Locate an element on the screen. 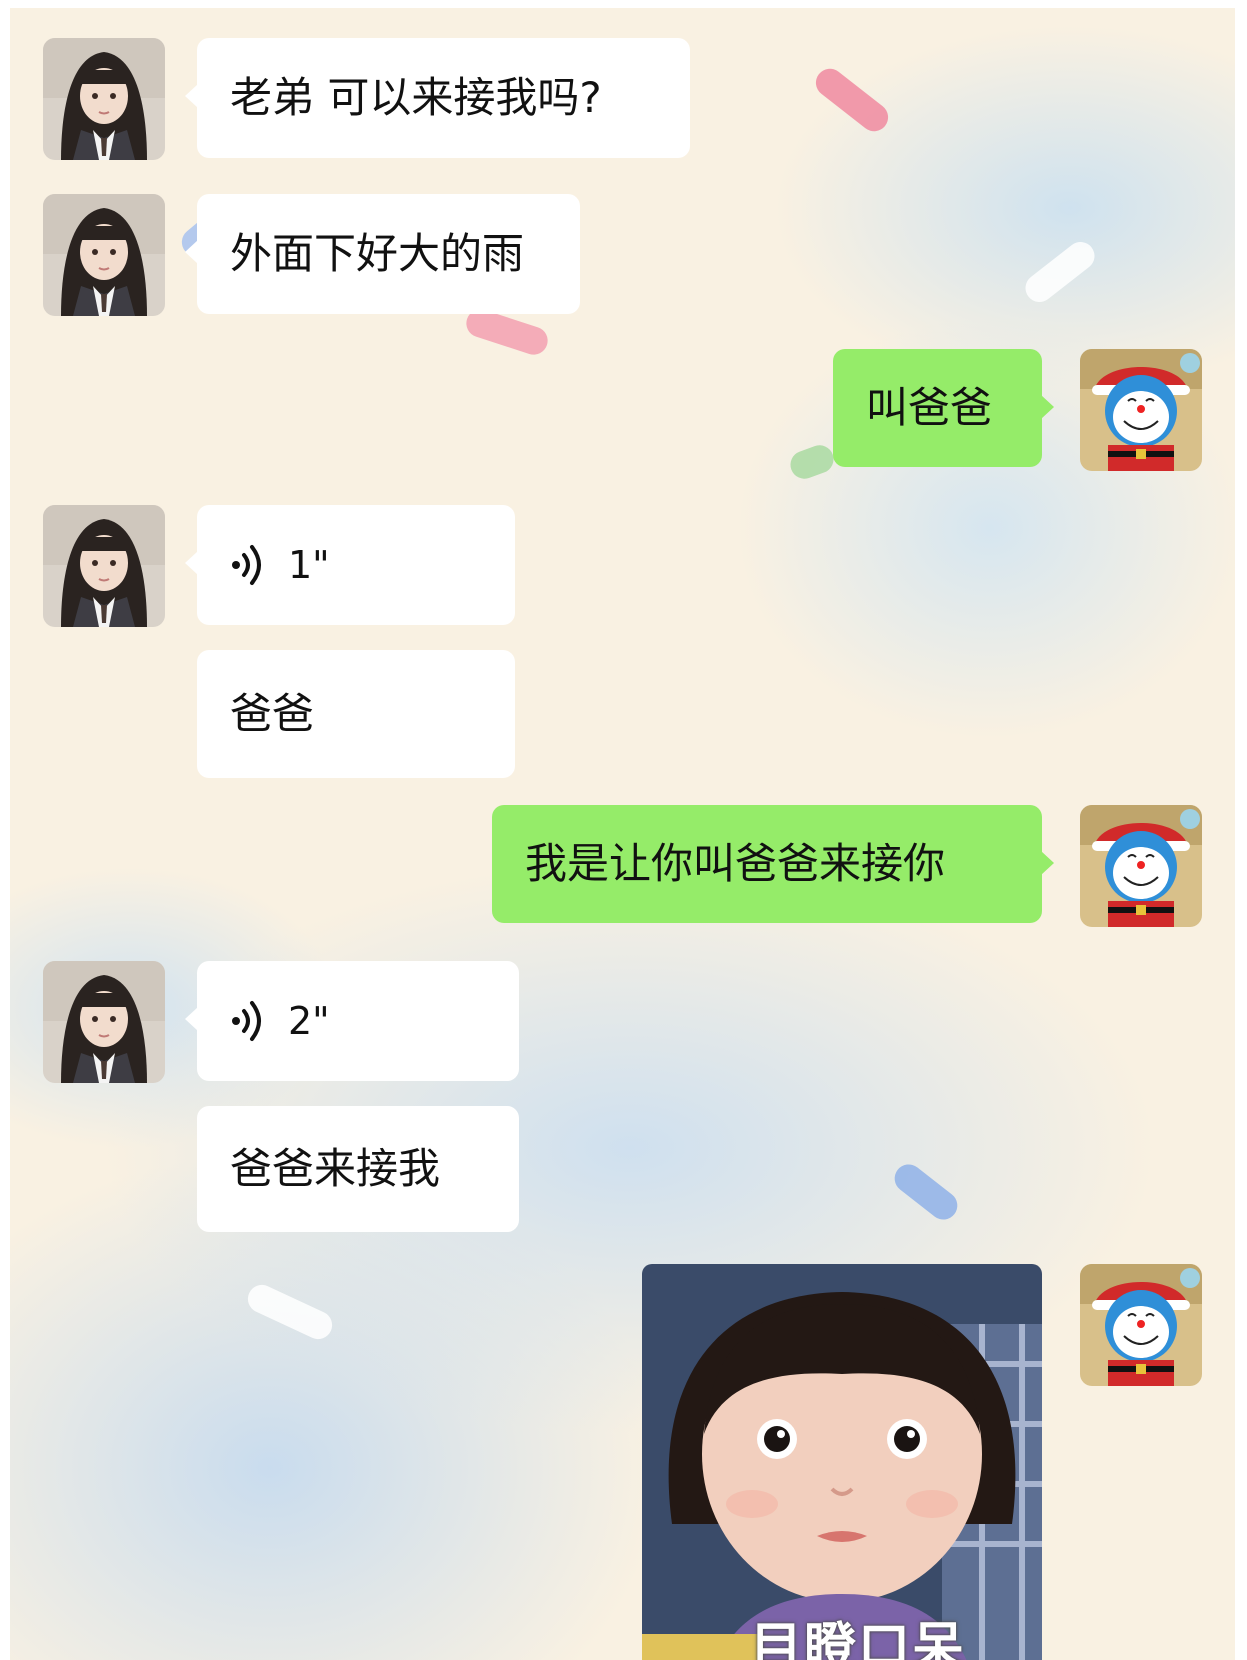 This screenshot has width=1247, height=1660. sticker-message: 目瞪口呆 is located at coordinates (842, 1462).